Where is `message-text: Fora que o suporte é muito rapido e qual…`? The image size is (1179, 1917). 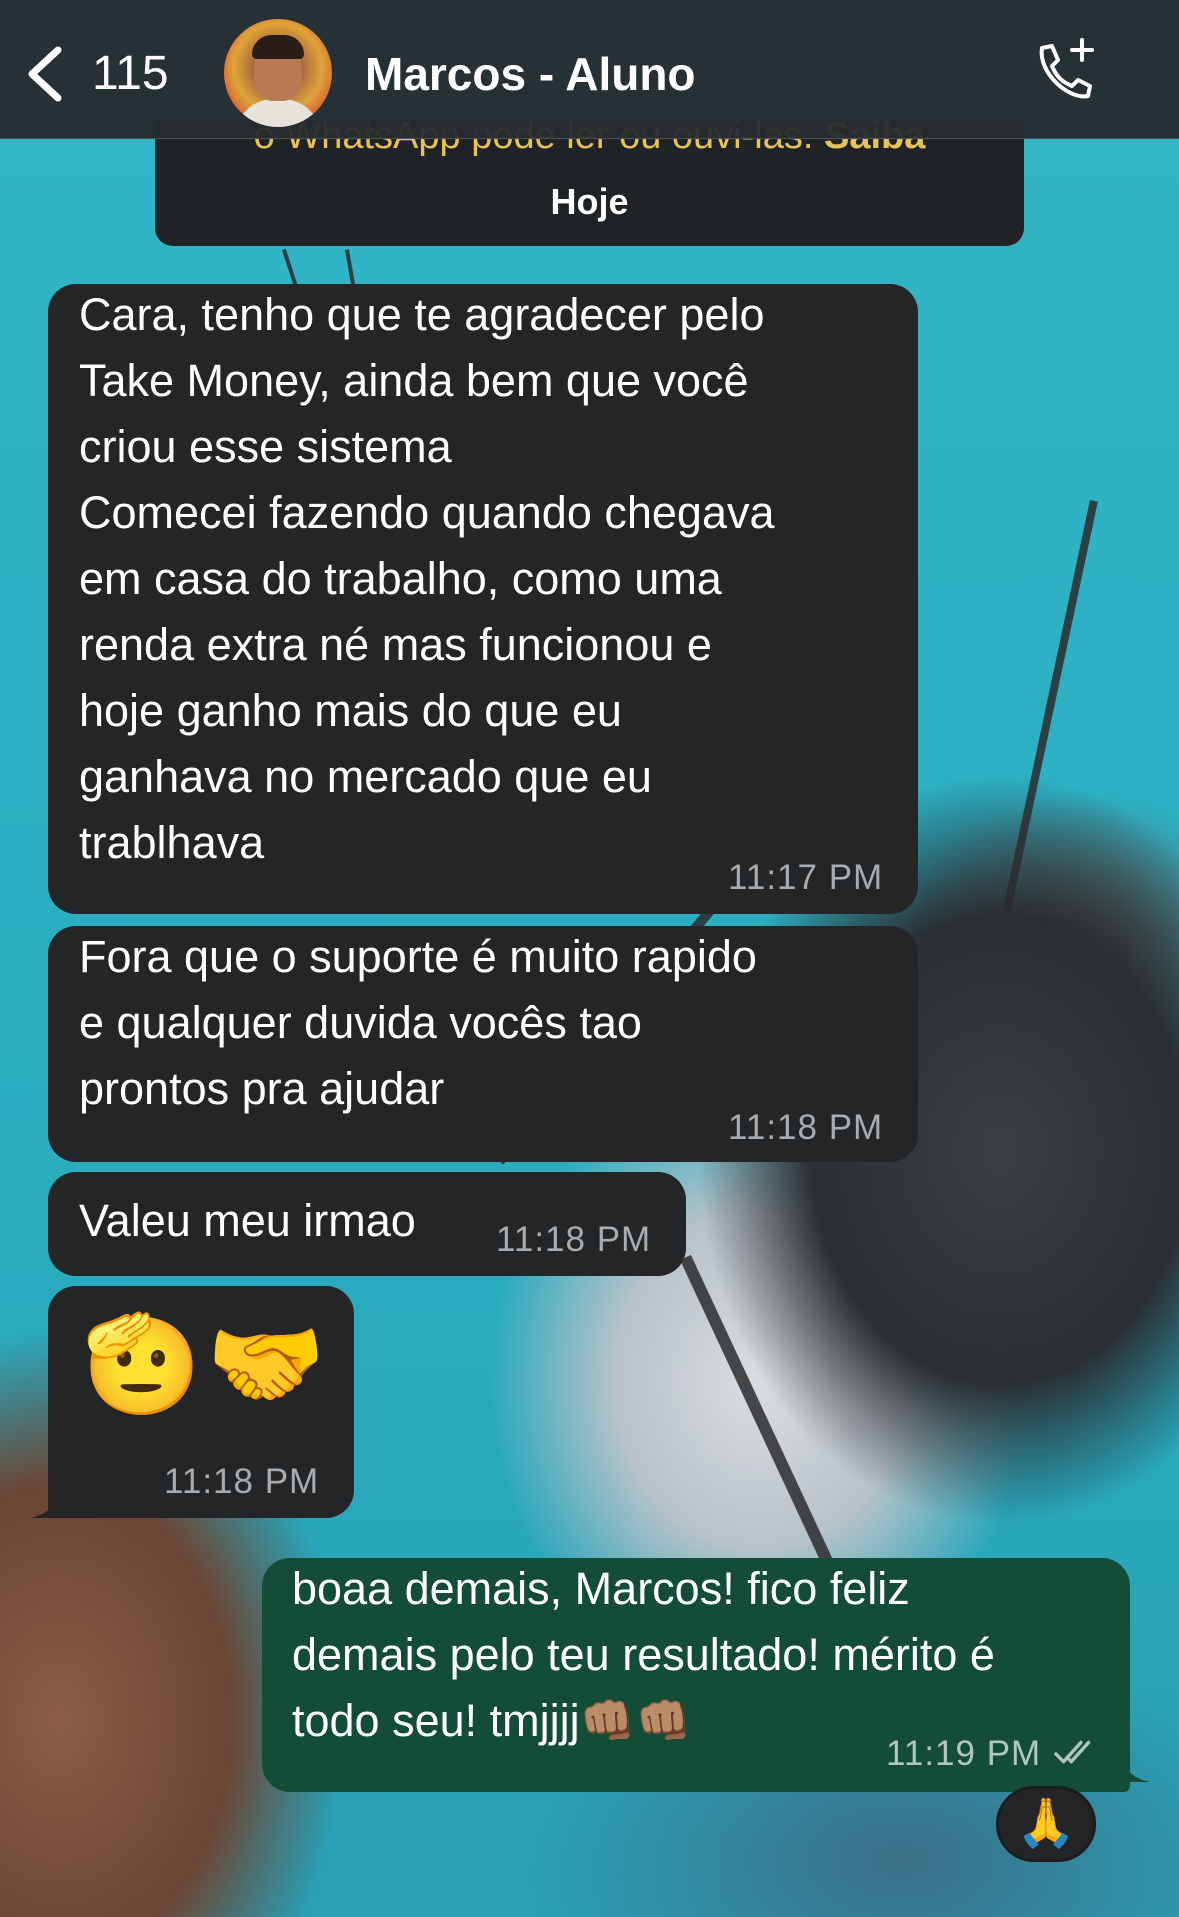
message-text: Fora que o suporte é muito rapido e qual… is located at coordinates (418, 1022).